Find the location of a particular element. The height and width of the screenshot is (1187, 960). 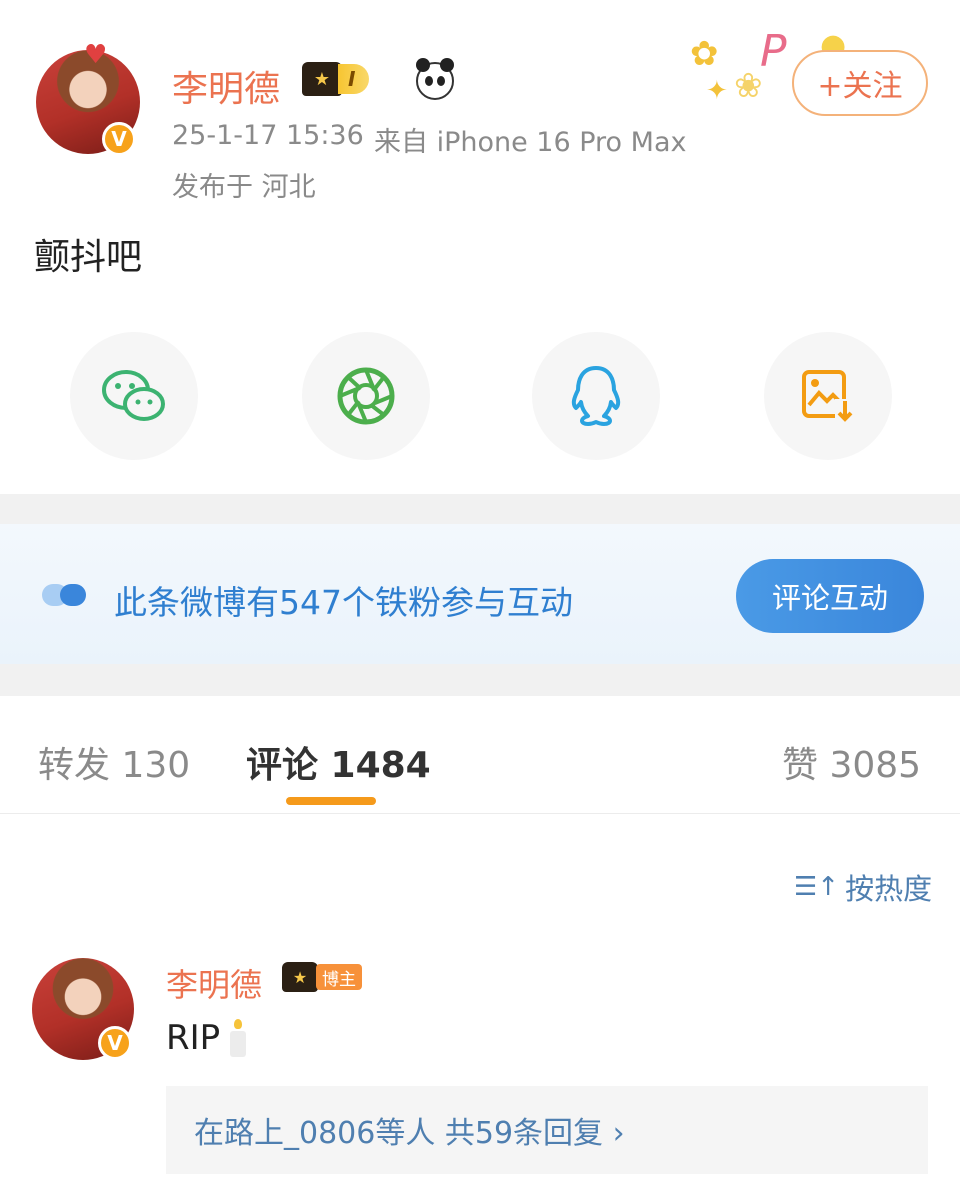

share-qq-button is located at coordinates (596, 396).